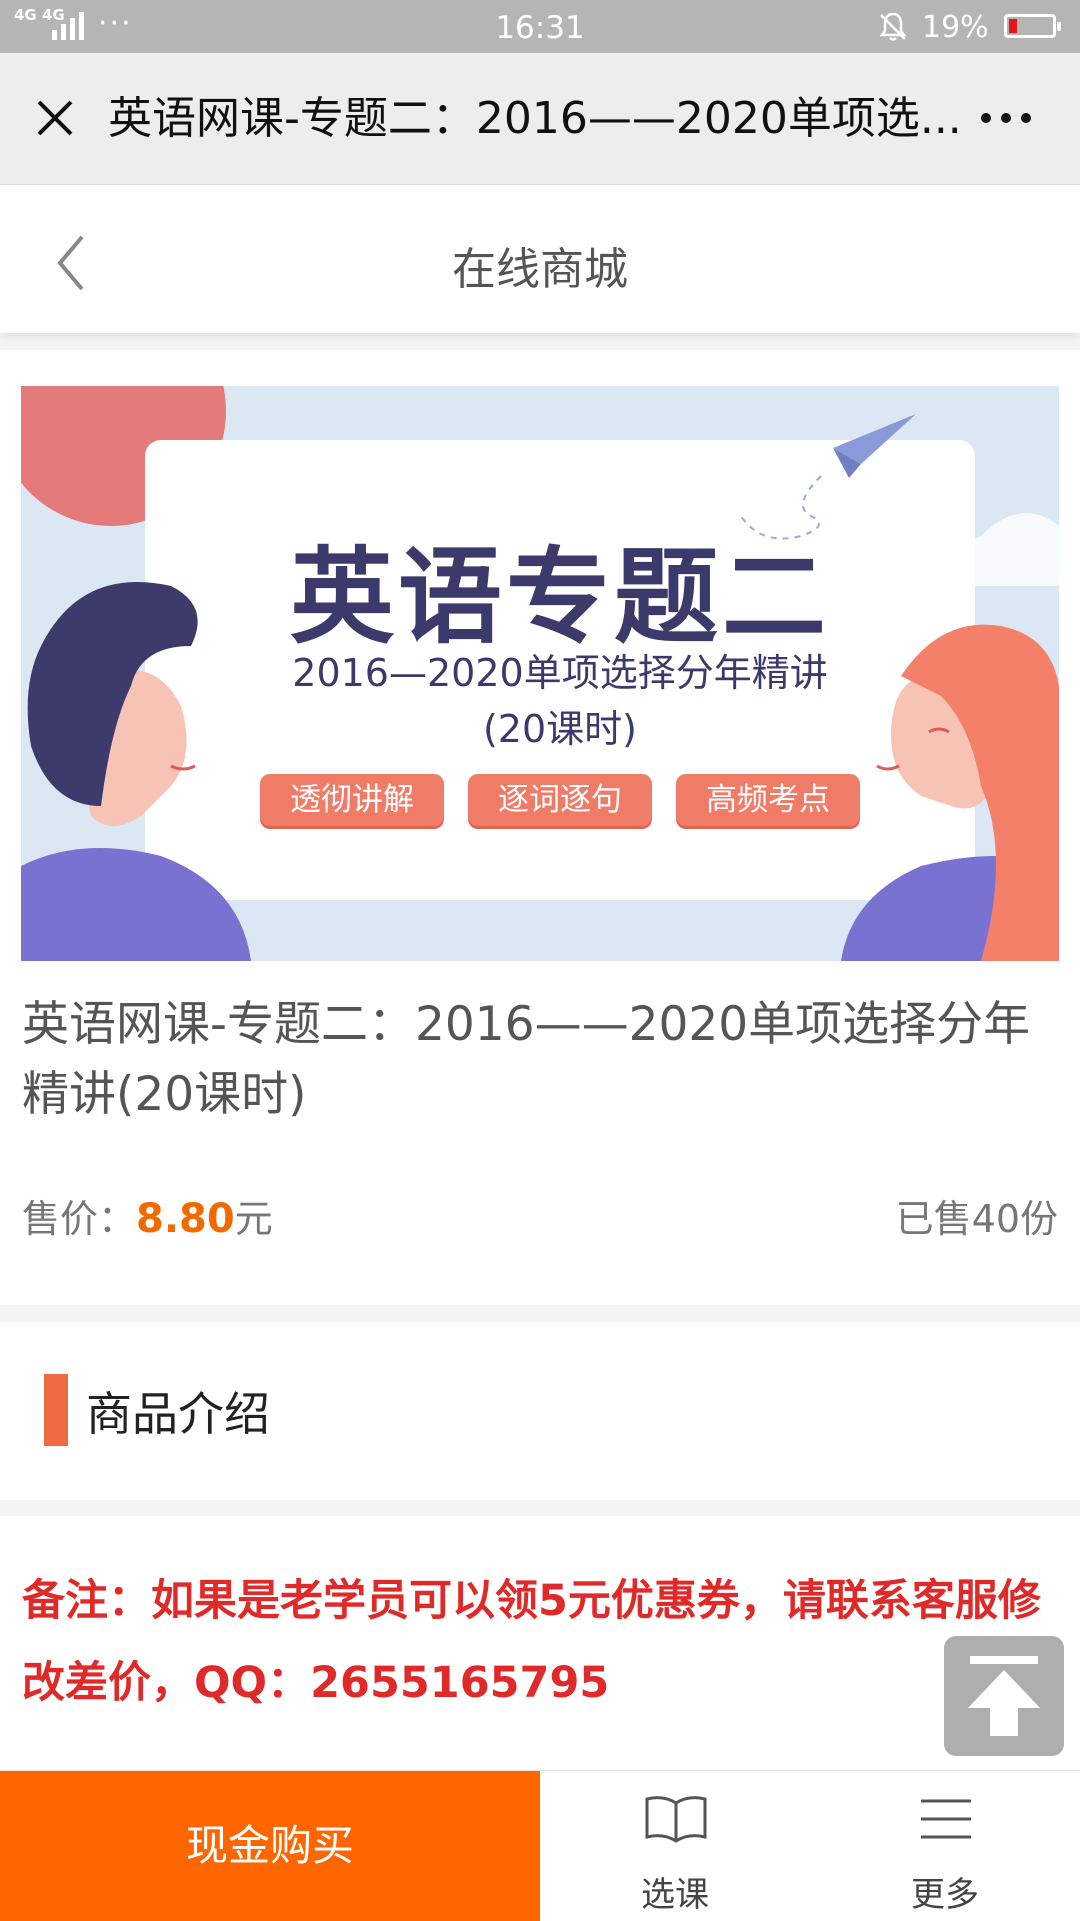 The height and width of the screenshot is (1921, 1080). I want to click on back-to-top-button, so click(1004, 1696).